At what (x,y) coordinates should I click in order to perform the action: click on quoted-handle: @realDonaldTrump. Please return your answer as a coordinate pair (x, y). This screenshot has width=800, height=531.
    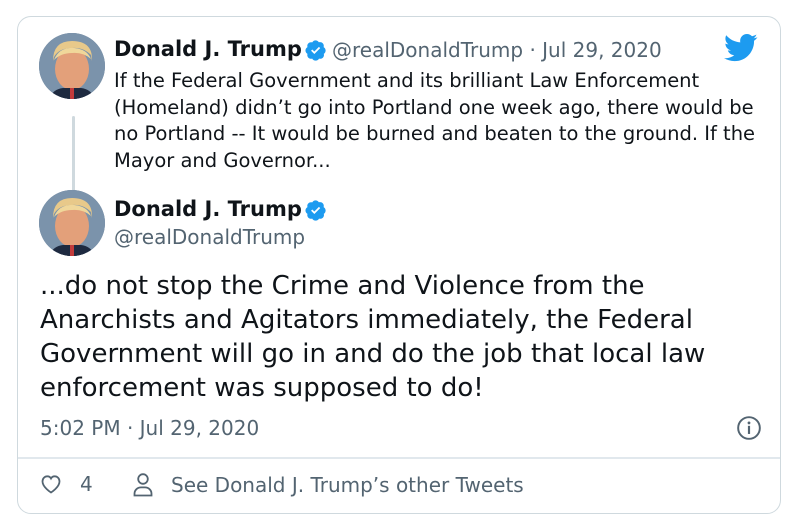
    Looking at the image, I should click on (427, 50).